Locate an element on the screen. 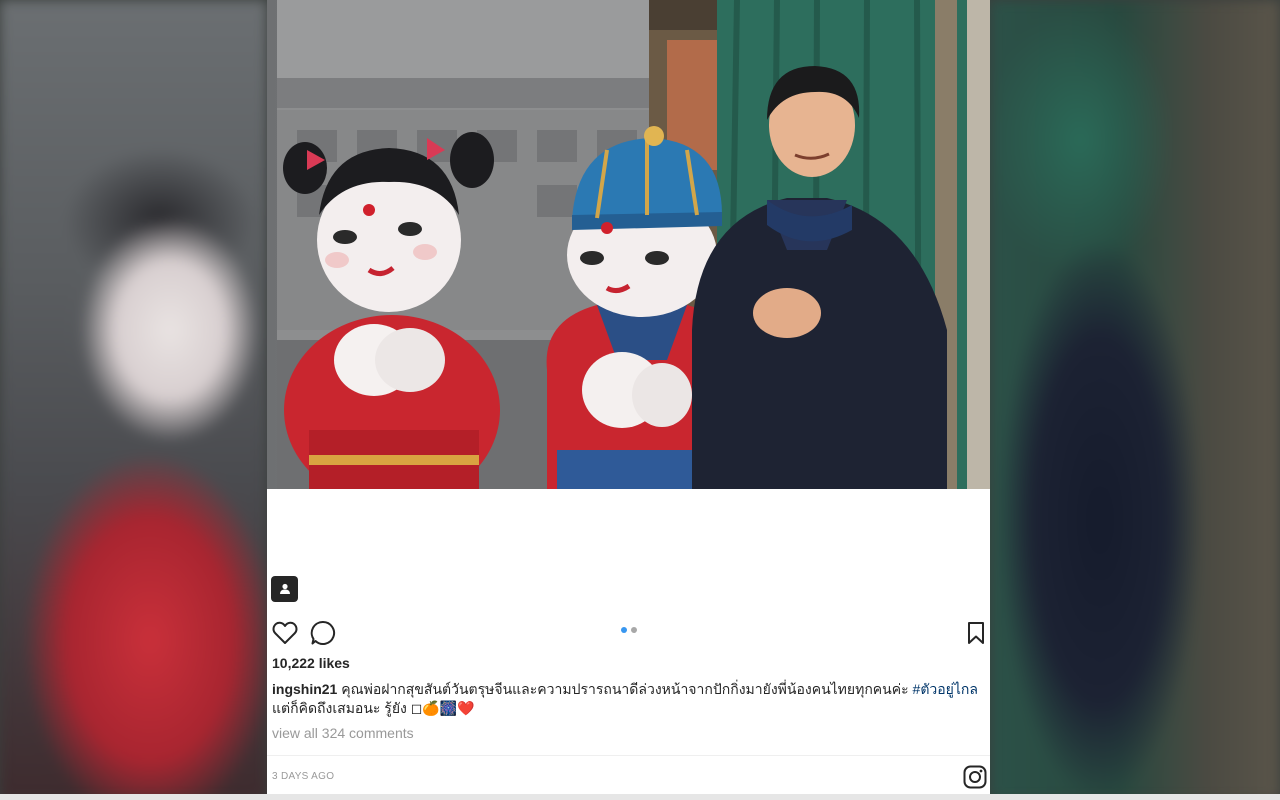 Image resolution: width=1280 pixels, height=800 pixels. tagged-people-icon is located at coordinates (284, 589).